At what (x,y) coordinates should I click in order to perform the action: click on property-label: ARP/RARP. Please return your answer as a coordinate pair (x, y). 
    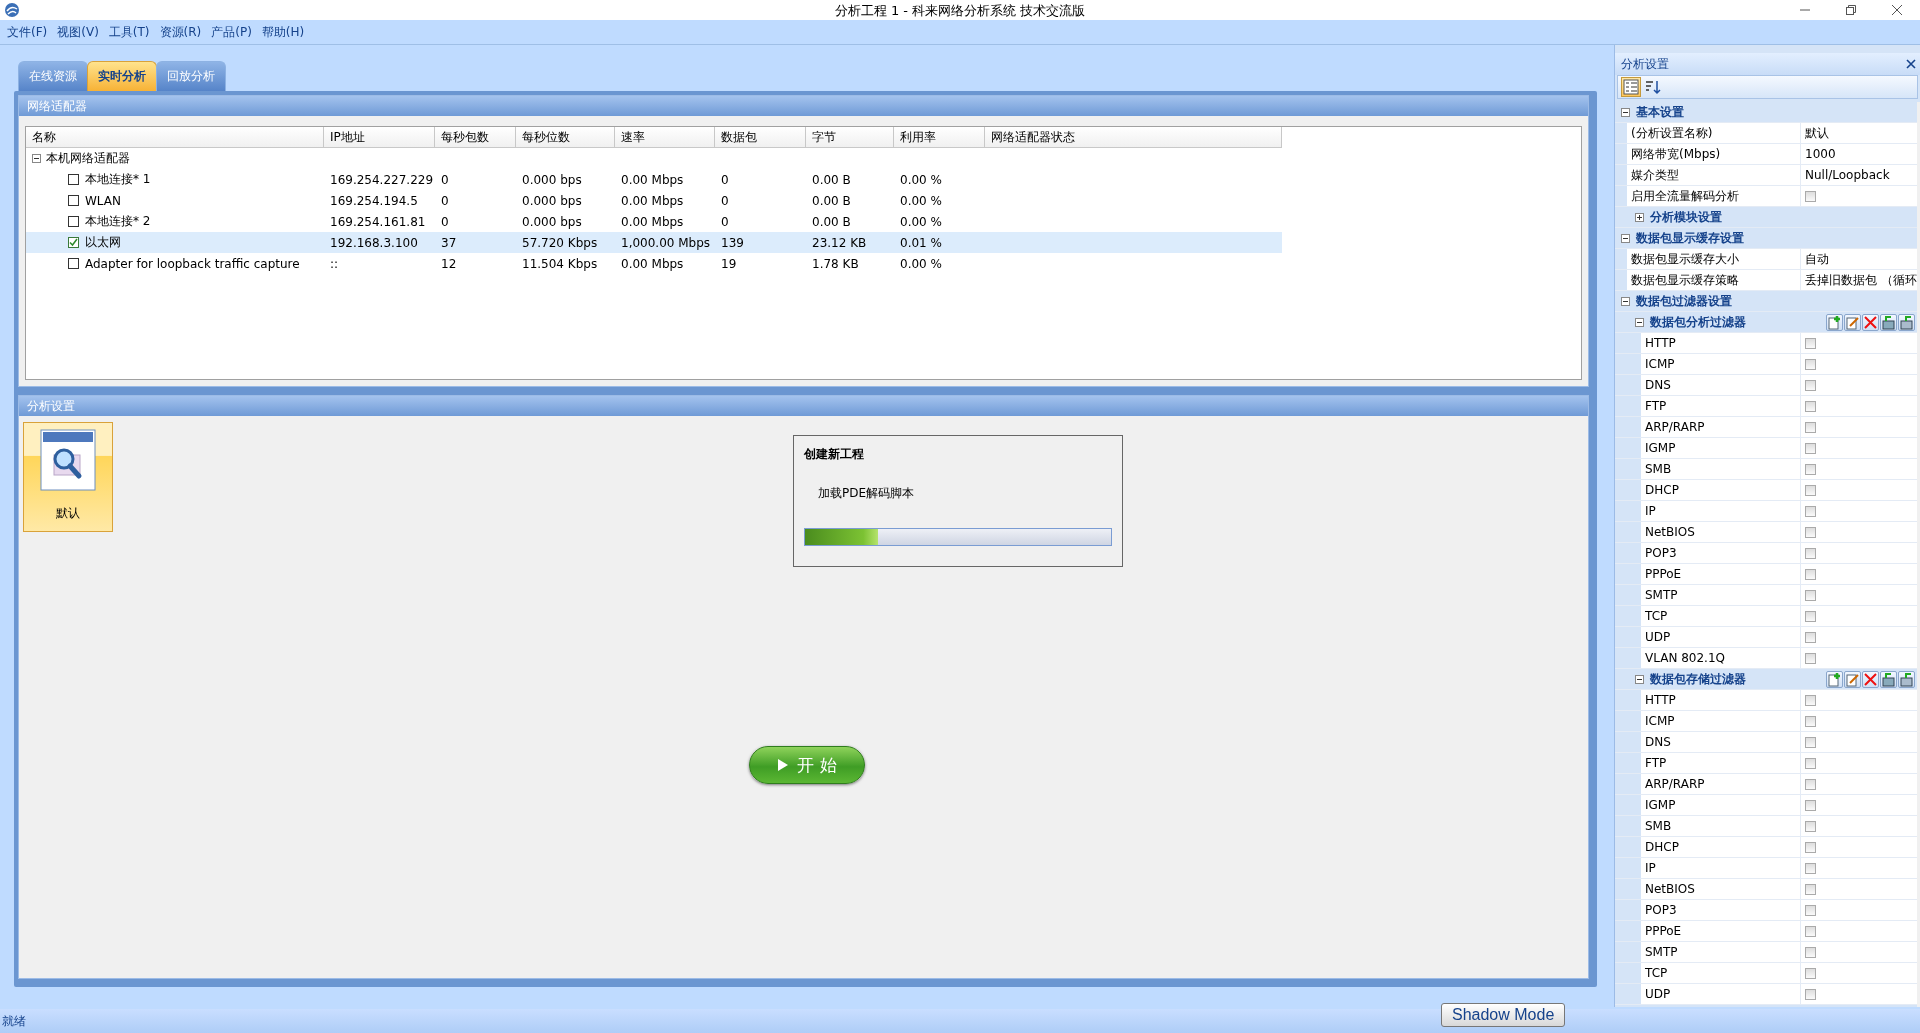
    Looking at the image, I should click on (1675, 427).